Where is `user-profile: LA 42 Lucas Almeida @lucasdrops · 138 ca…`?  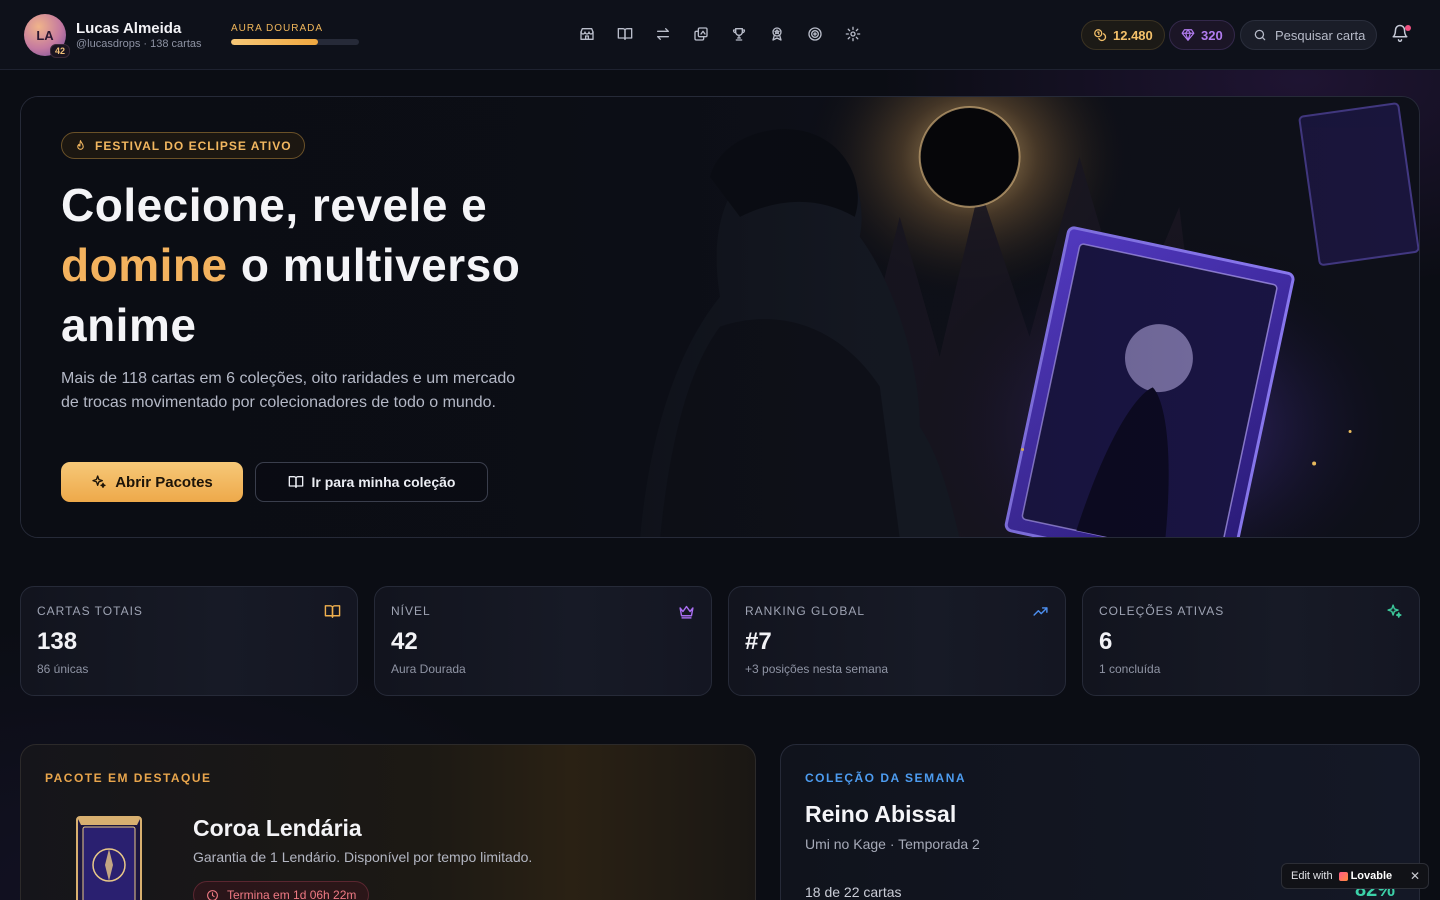
user-profile: LA 42 Lucas Almeida @lucasdrops · 138 ca… is located at coordinates (113, 36).